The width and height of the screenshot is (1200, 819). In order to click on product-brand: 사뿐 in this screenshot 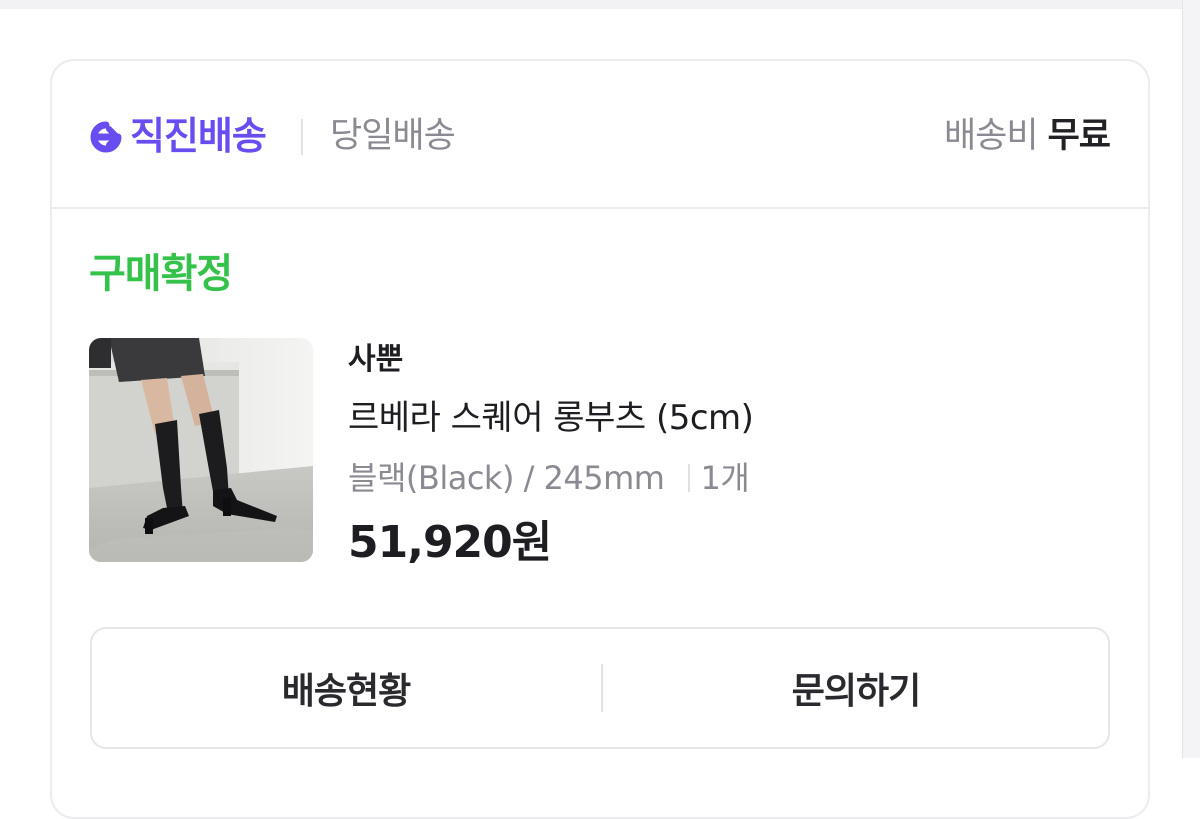, I will do `click(375, 360)`.